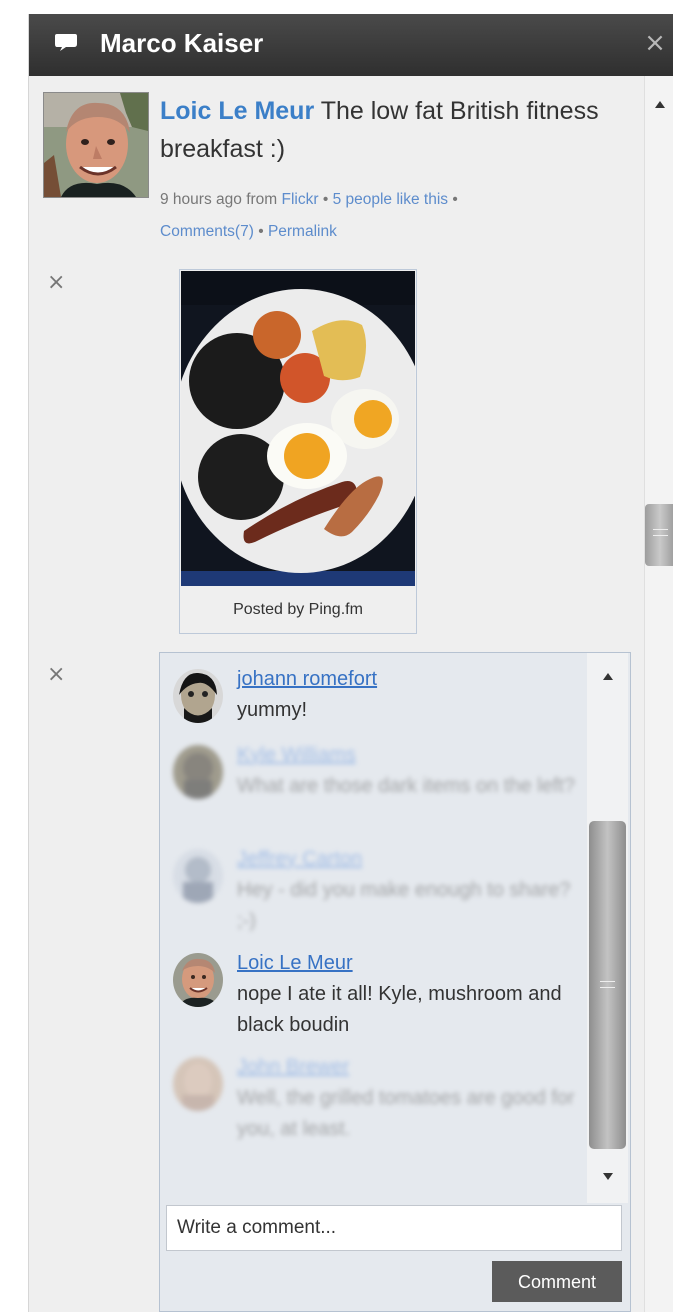 The width and height of the screenshot is (673, 1312). Describe the element at coordinates (390, 199) in the screenshot. I see `likes-link: 5 people like this` at that location.